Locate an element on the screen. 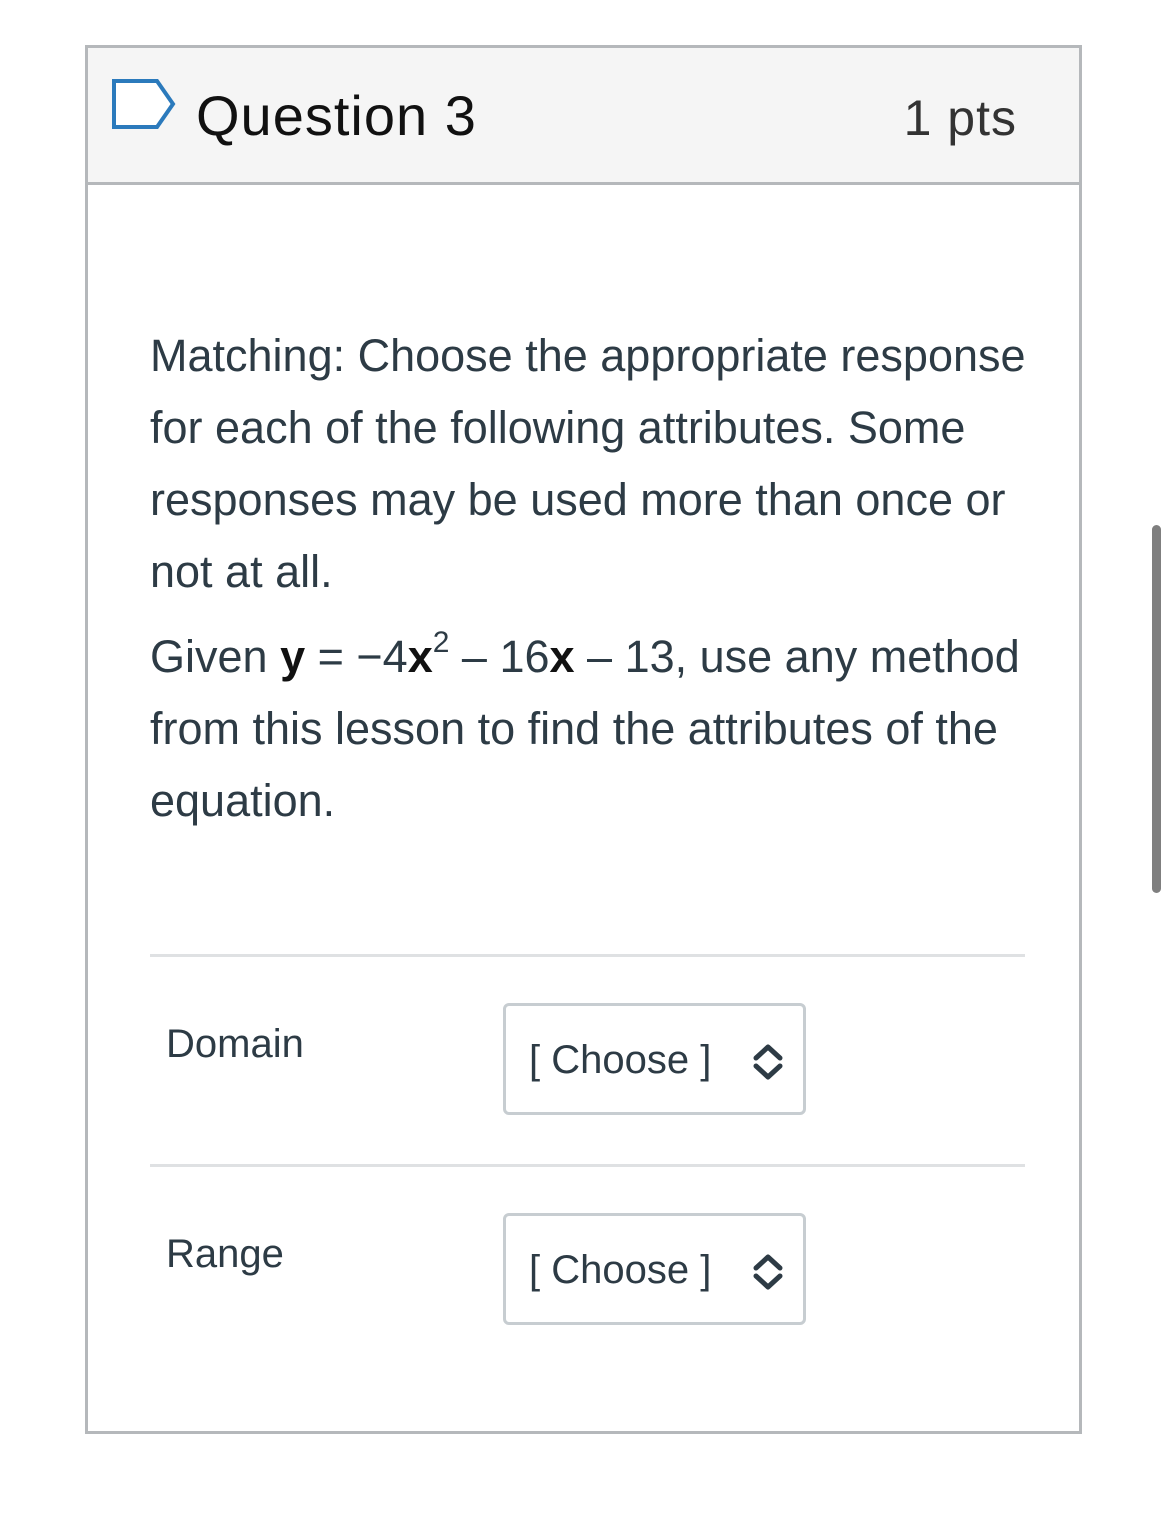  equation-part: – 16 is located at coordinates (499, 656).